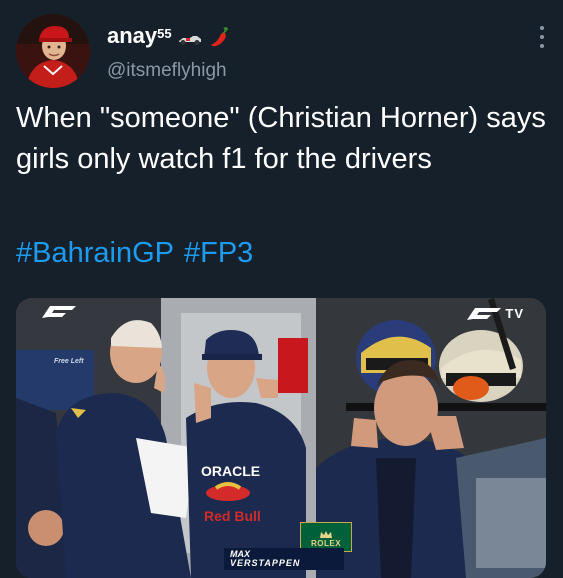 Image resolution: width=563 pixels, height=578 pixels. Describe the element at coordinates (265, 563) in the screenshot. I see `caption-last-name: VERSTAPPEN` at that location.